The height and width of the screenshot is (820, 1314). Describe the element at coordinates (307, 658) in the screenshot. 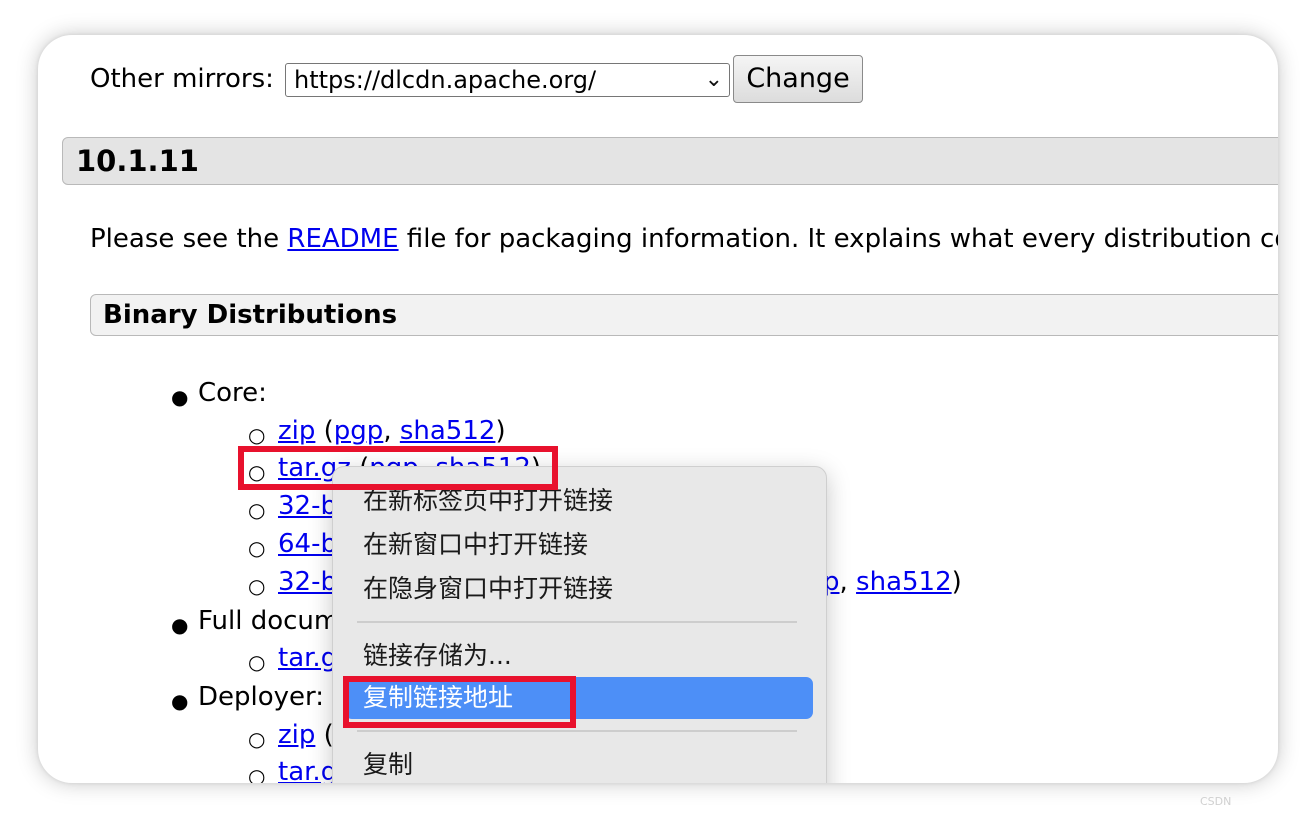

I see `docs-targz-link: tar.g` at that location.